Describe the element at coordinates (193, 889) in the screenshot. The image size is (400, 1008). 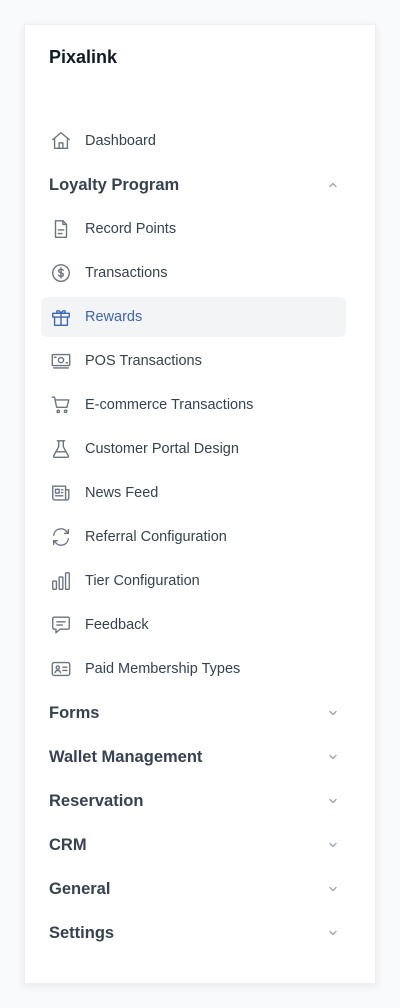
I see `section-general: General` at that location.